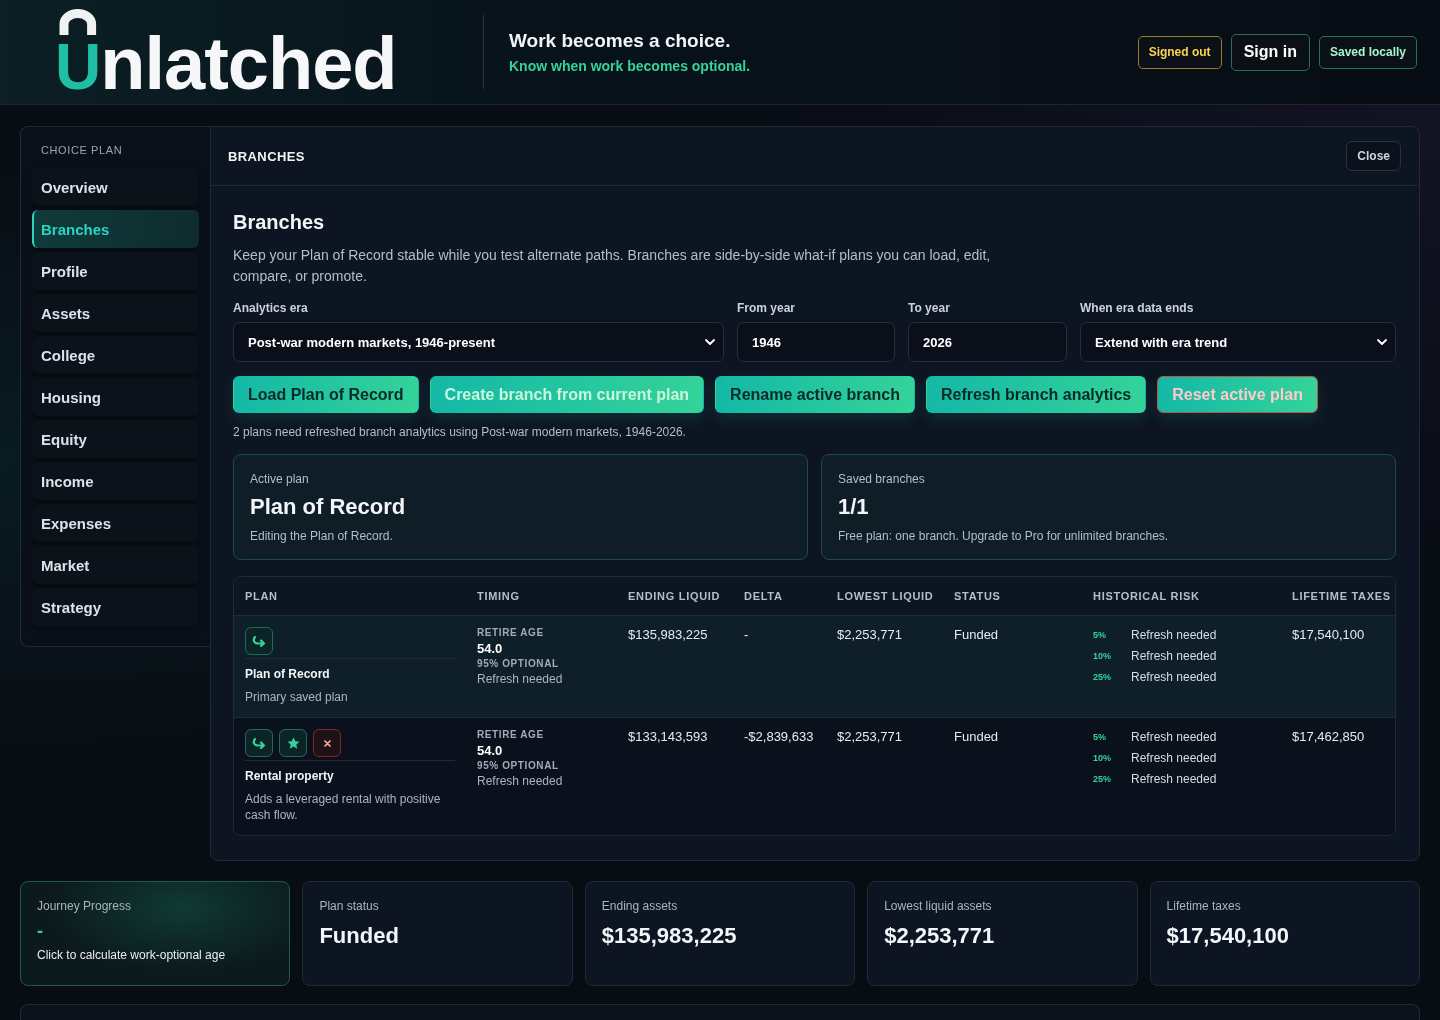  What do you see at coordinates (296, 697) in the screenshot?
I see `plan-description: Primary saved plan` at bounding box center [296, 697].